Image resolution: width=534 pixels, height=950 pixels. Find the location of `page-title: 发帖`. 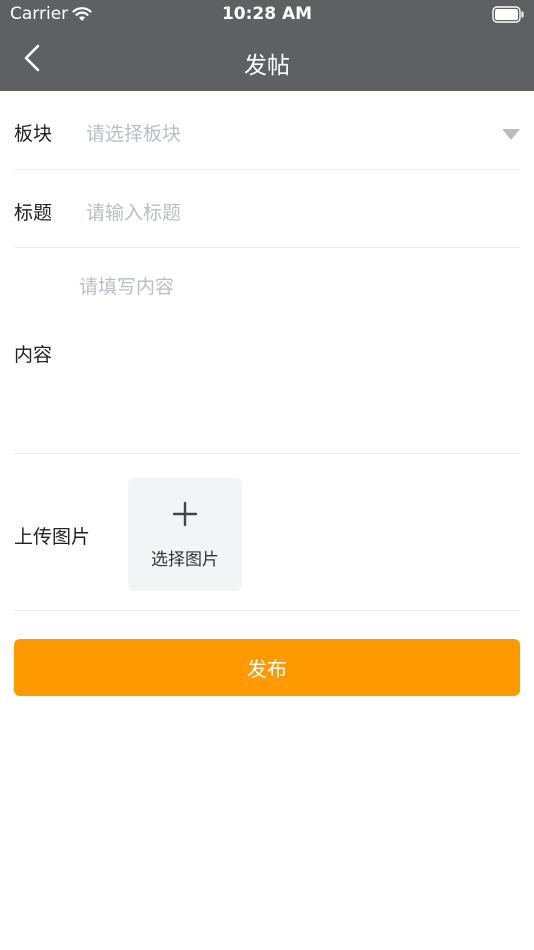

page-title: 发帖 is located at coordinates (267, 66).